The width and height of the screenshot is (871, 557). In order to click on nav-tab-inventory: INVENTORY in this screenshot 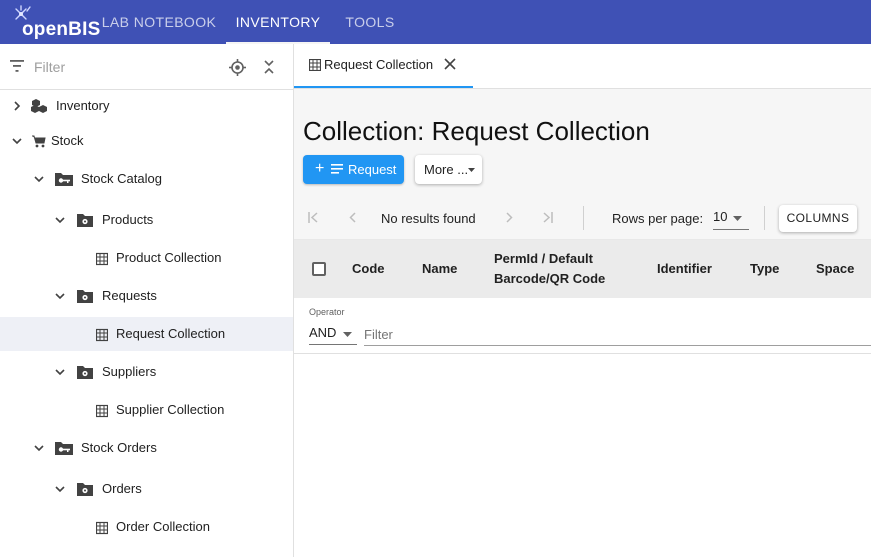, I will do `click(278, 22)`.